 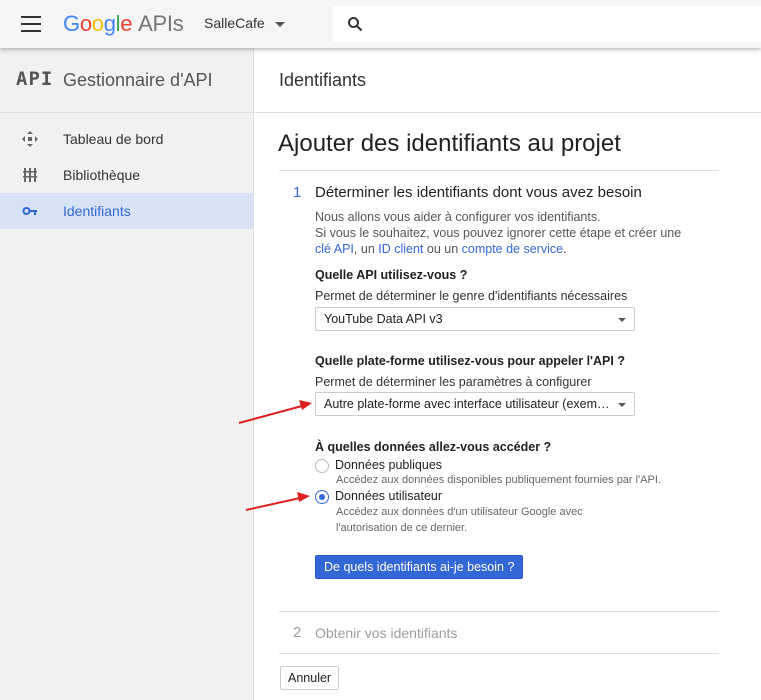 What do you see at coordinates (366, 249) in the screenshot?
I see `text: , un` at bounding box center [366, 249].